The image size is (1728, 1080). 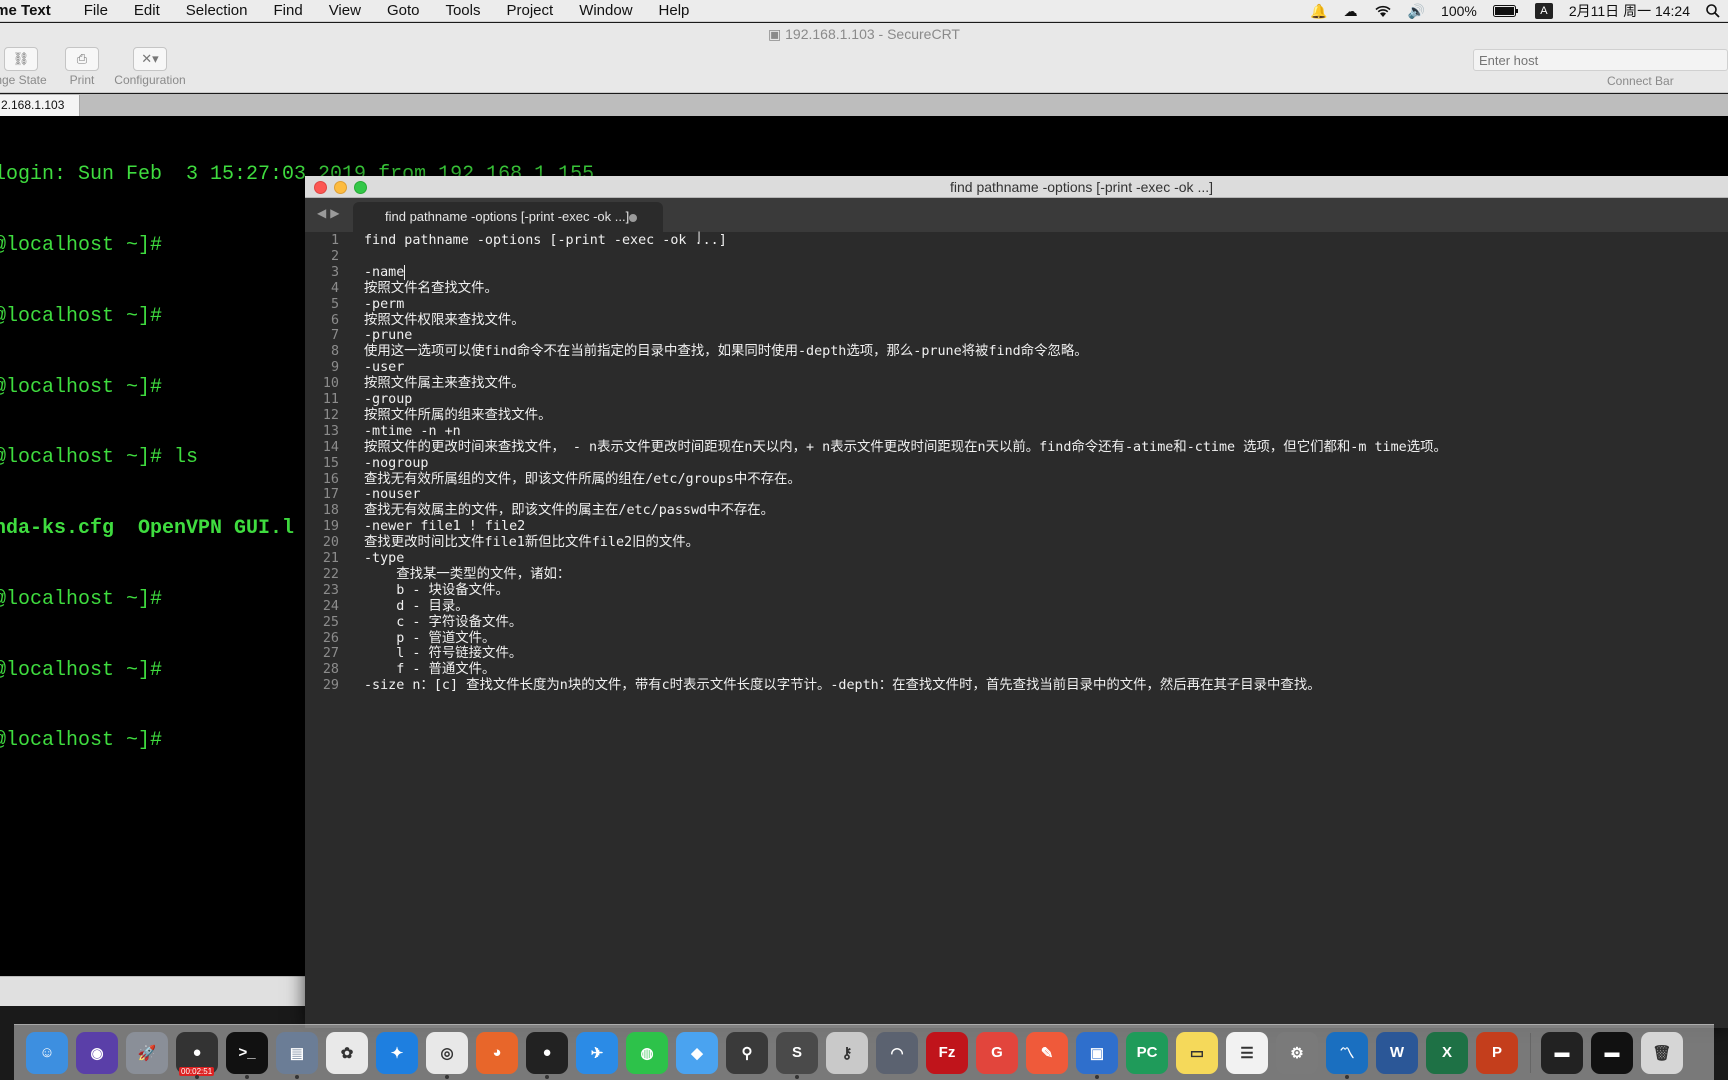 I want to click on pycharm-icon: PC, so click(x=1147, y=1053).